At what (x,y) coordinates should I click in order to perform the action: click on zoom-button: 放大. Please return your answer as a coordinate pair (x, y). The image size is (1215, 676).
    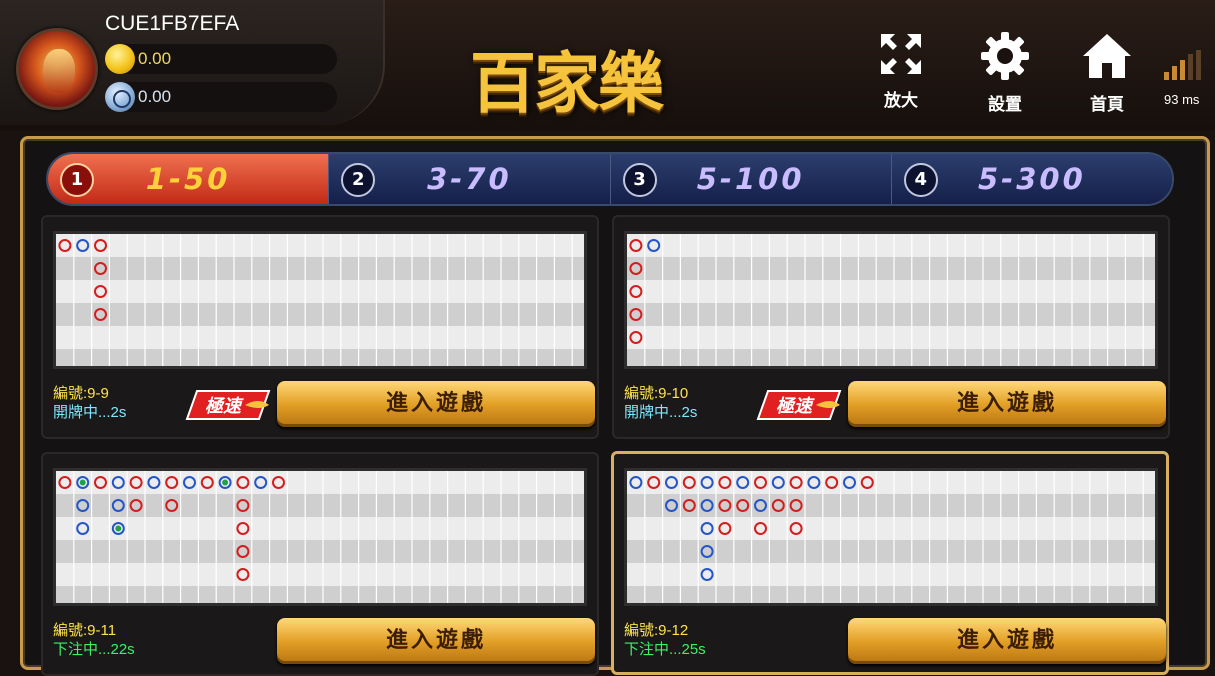
    Looking at the image, I should click on (901, 70).